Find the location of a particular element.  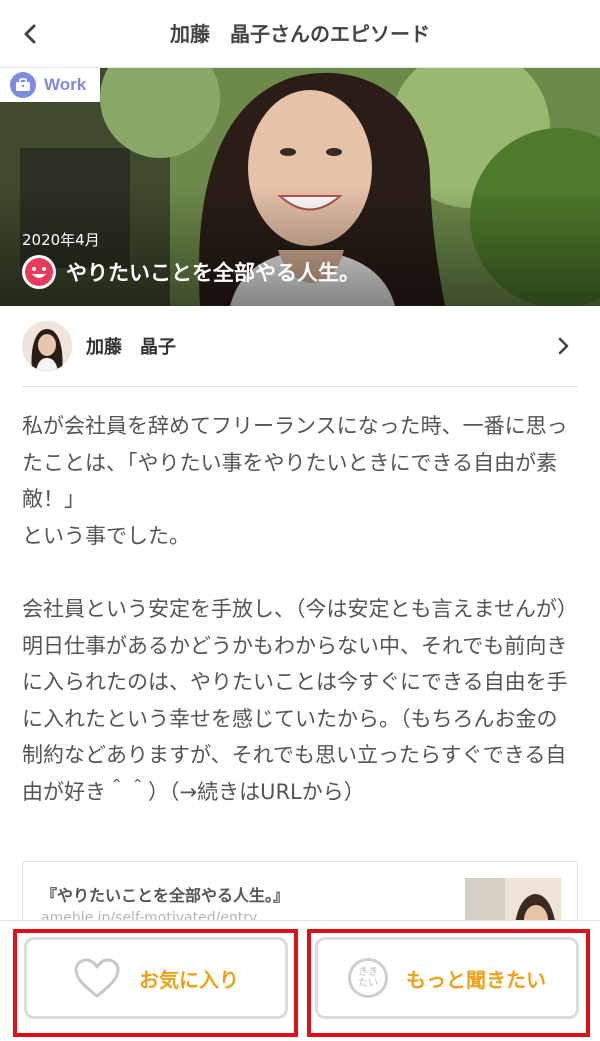

chevron-right-icon is located at coordinates (563, 346).